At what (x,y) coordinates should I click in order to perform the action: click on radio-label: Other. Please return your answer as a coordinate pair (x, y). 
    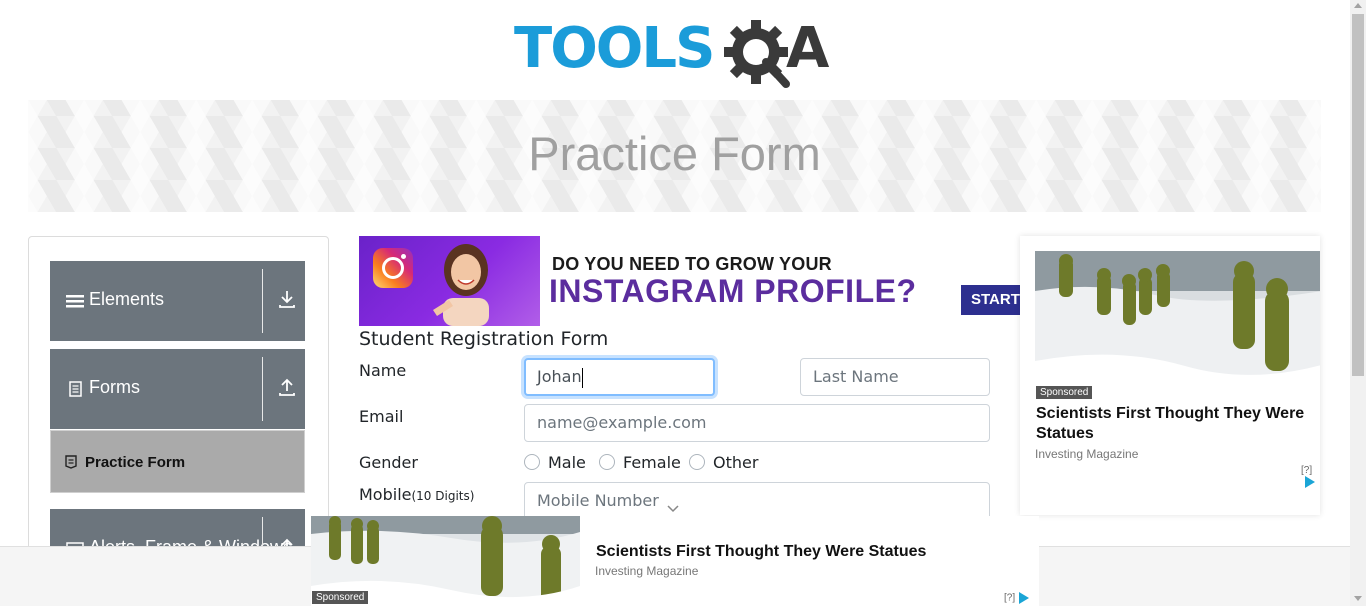
    Looking at the image, I should click on (735, 462).